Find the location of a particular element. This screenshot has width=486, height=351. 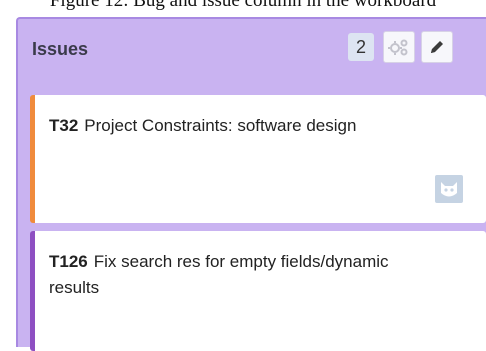

pencil-icon is located at coordinates (437, 47).